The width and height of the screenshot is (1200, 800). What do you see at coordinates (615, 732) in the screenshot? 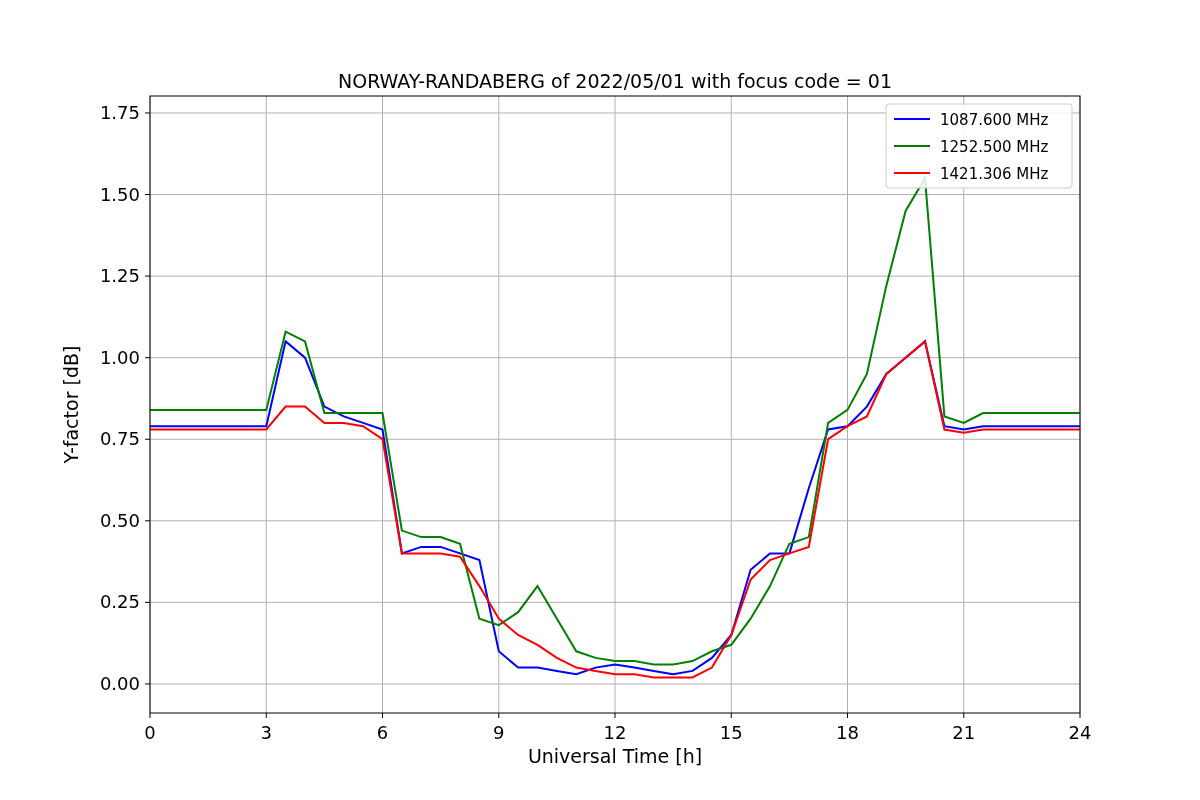
I see `tick-label: 12` at bounding box center [615, 732].